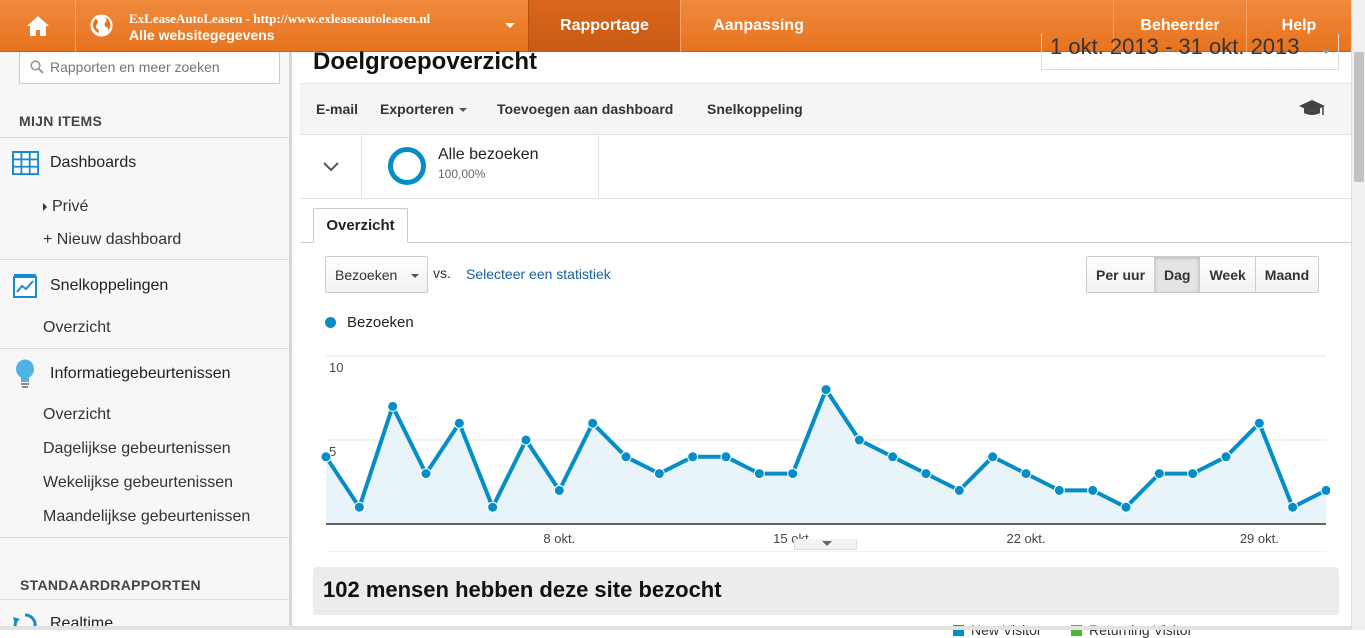 The width and height of the screenshot is (1365, 638). I want to click on sidebar-item-shortcuts-overview: Overzicht, so click(77, 328).